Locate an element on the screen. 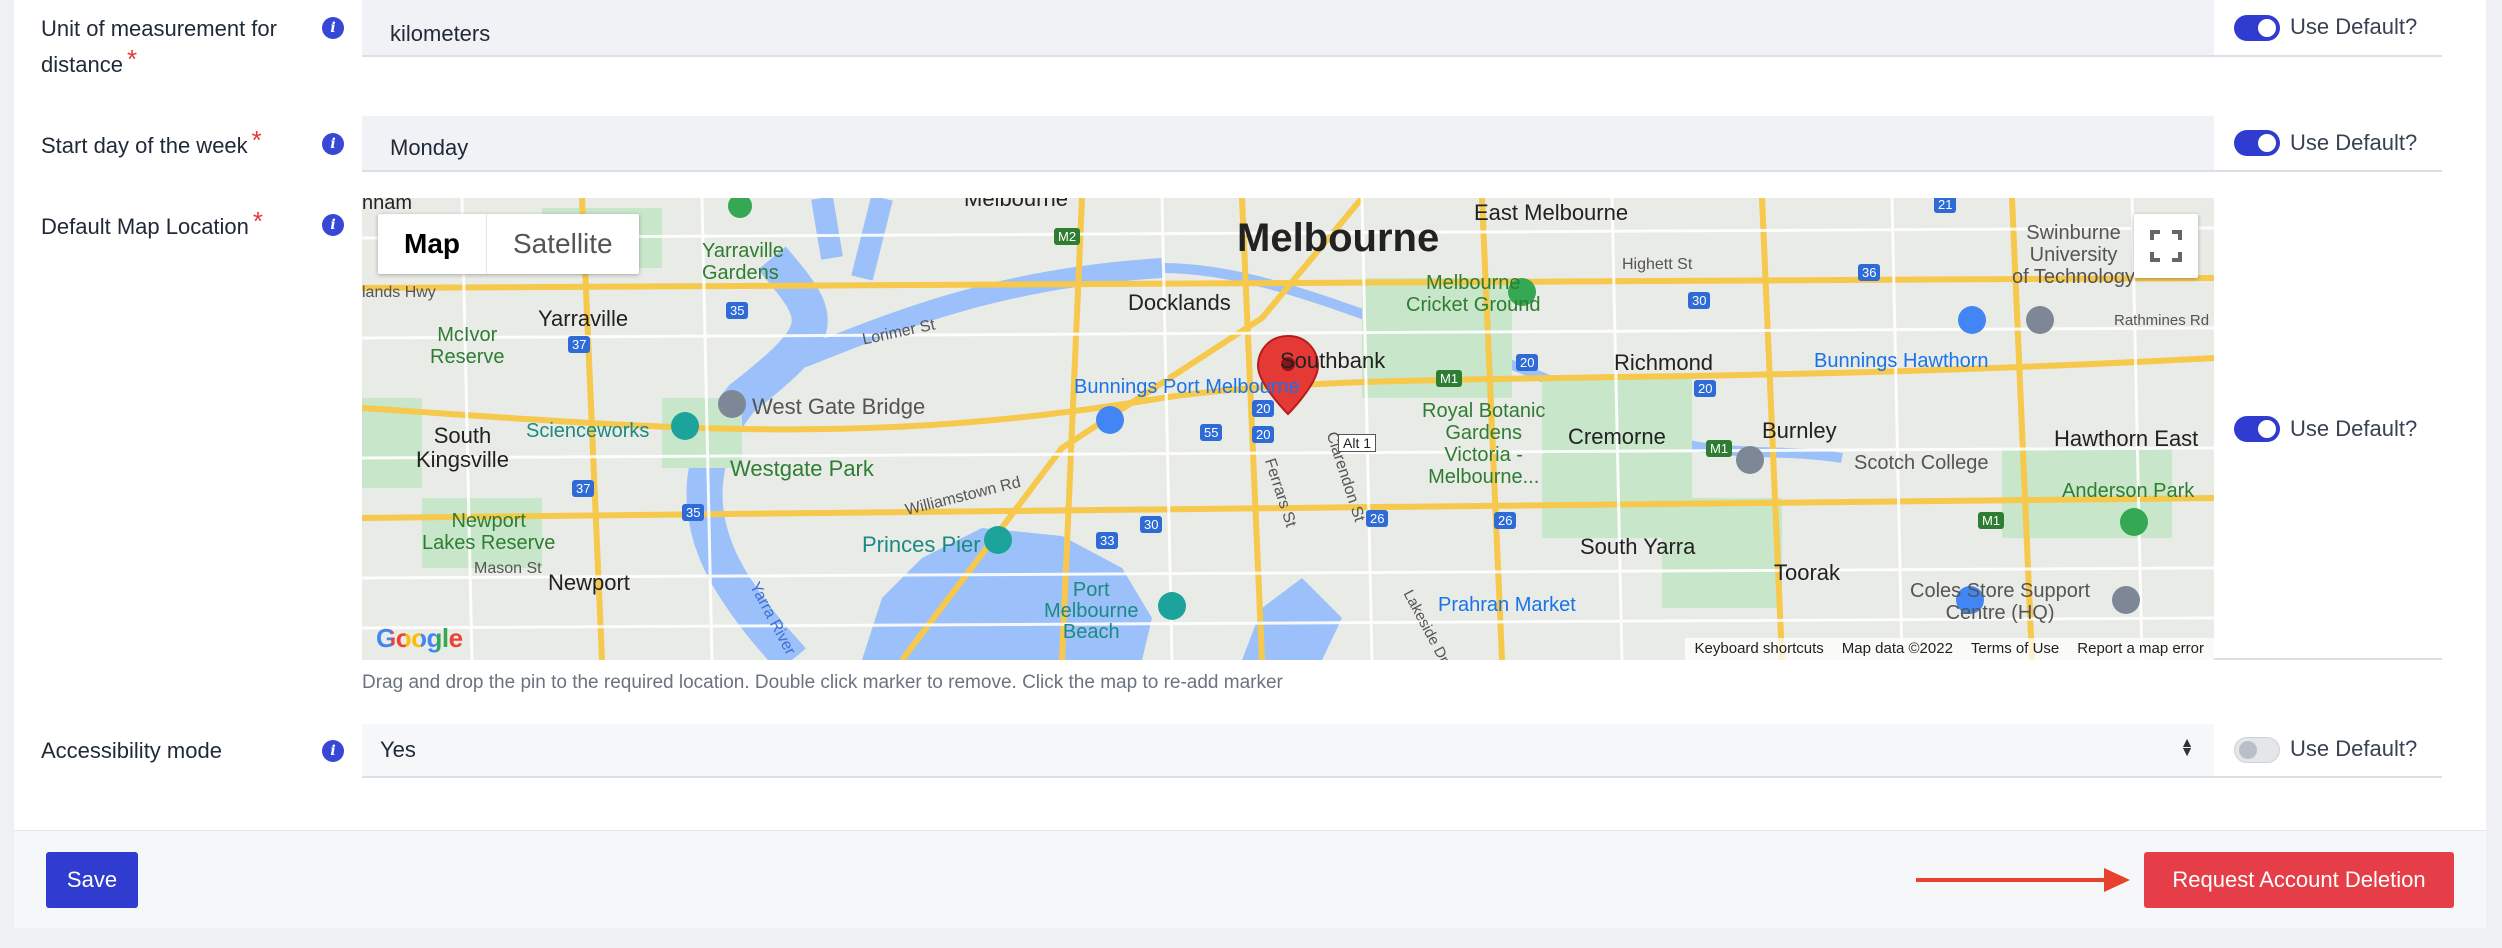 The height and width of the screenshot is (948, 2502). map-label: Newport is located at coordinates (589, 582).